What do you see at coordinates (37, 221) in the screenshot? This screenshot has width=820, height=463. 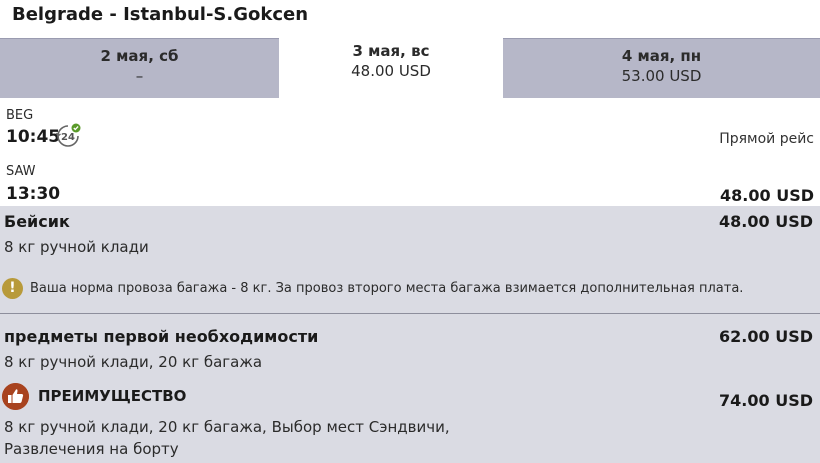 I see `fare-name: Бейсик` at bounding box center [37, 221].